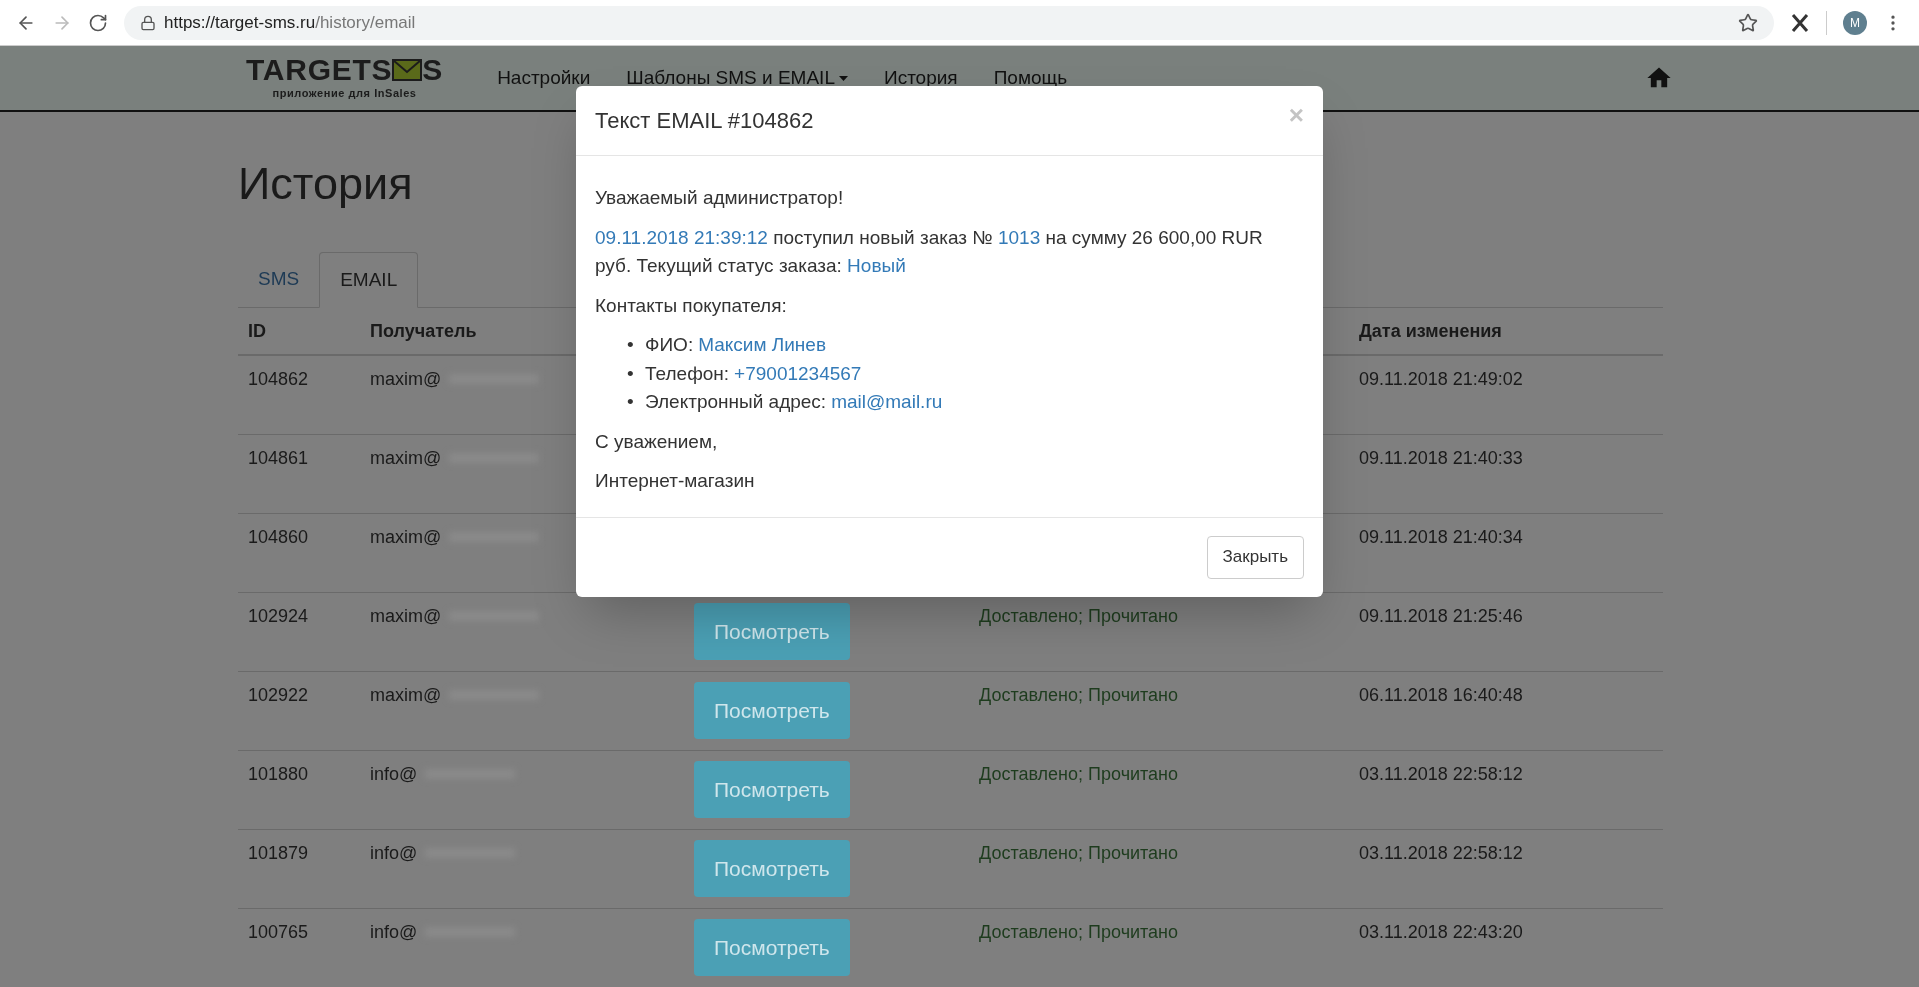  Describe the element at coordinates (278, 617) in the screenshot. I see `table-cell-text: 102924` at that location.